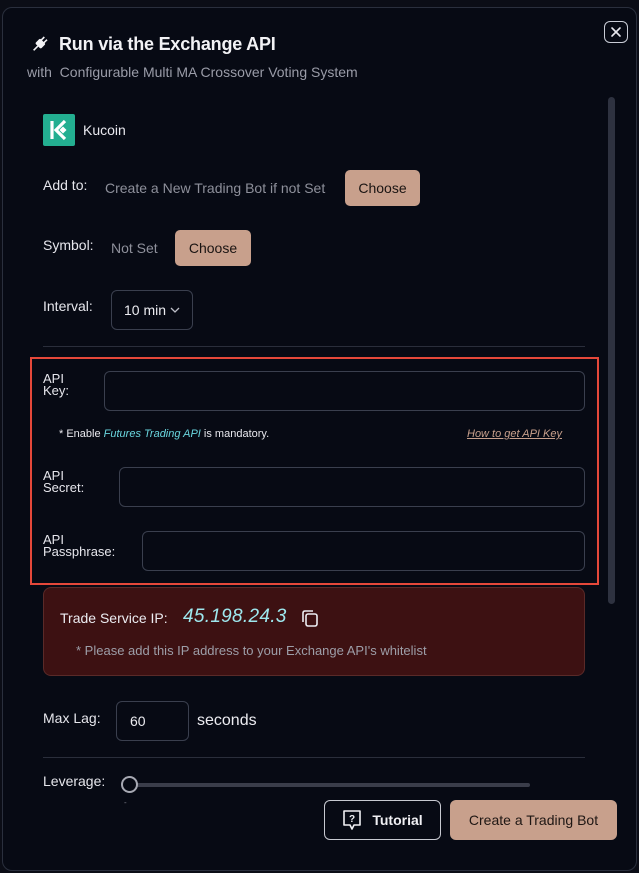  What do you see at coordinates (310, 618) in the screenshot?
I see `copy-icon` at bounding box center [310, 618].